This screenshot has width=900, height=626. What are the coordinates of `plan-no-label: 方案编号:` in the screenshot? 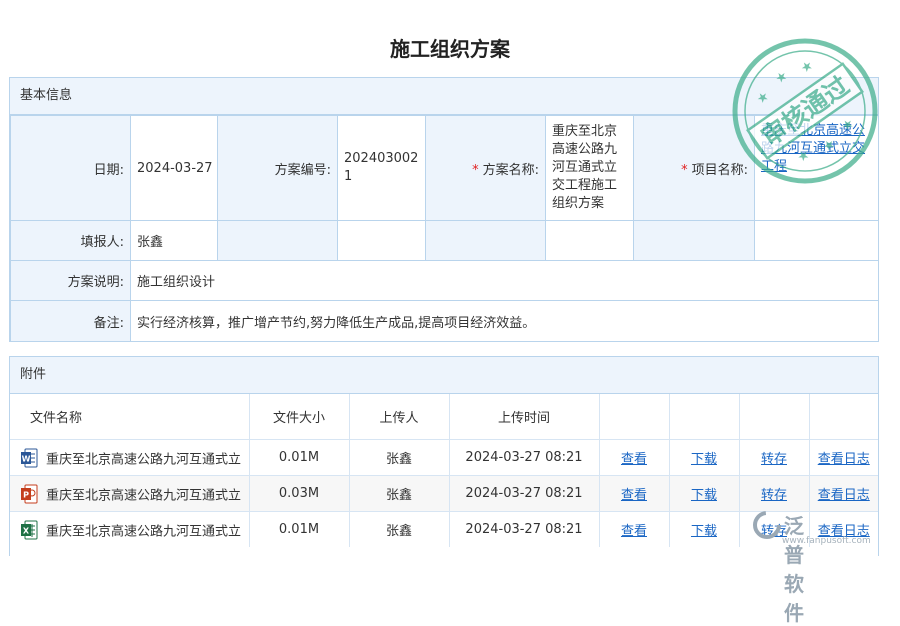 It's located at (277, 168).